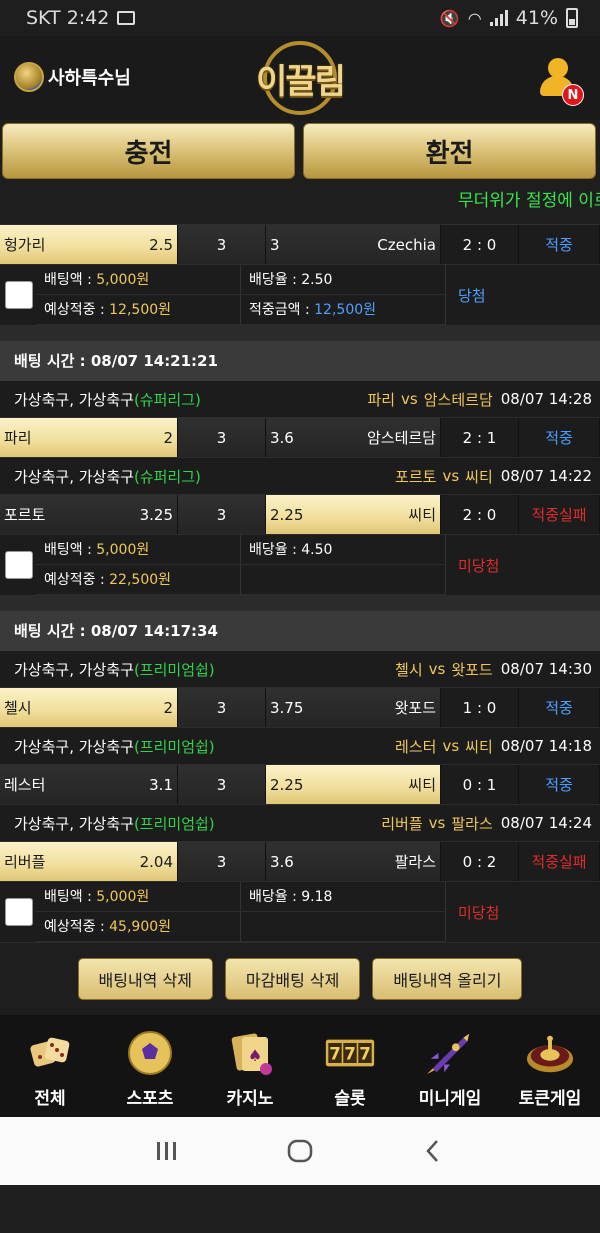  Describe the element at coordinates (300, 18) in the screenshot. I see `status-bar: SKT 2:42 🔇 ◠ 41%` at that location.